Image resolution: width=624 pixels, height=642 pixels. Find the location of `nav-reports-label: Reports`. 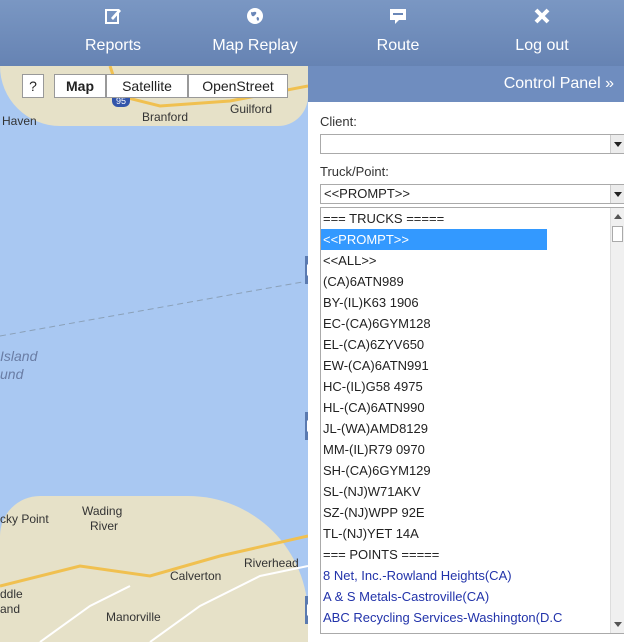

nav-reports-label: Reports is located at coordinates (113, 45).